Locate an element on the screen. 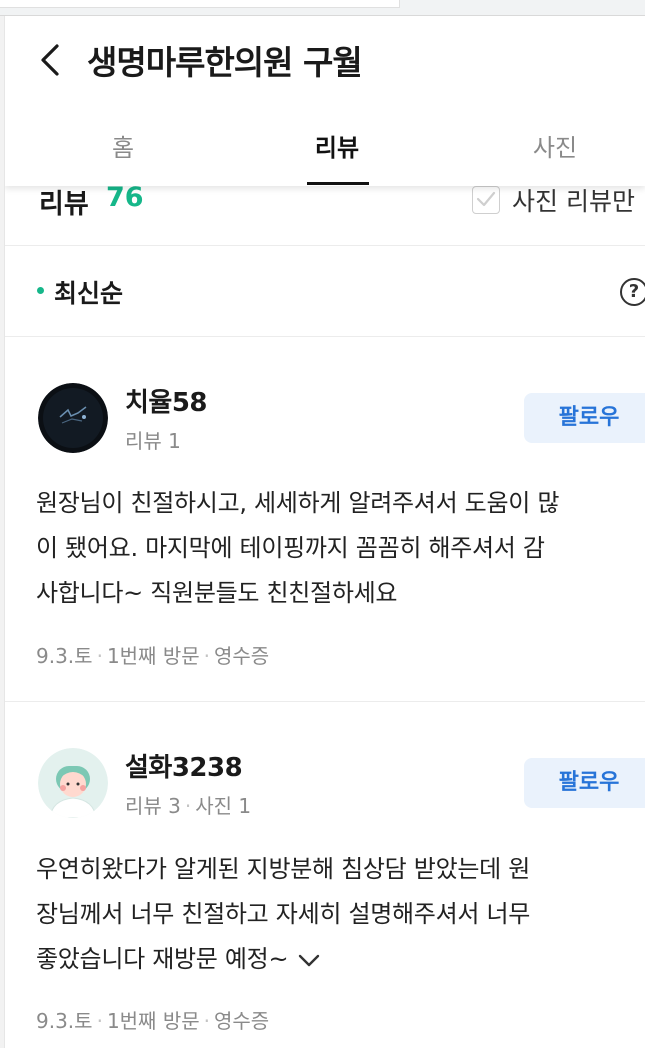 The width and height of the screenshot is (645, 1048). review-text-line: 우연히왔다가 알게된 지방분해 침상담 받았는데 원 is located at coordinates (283, 869).